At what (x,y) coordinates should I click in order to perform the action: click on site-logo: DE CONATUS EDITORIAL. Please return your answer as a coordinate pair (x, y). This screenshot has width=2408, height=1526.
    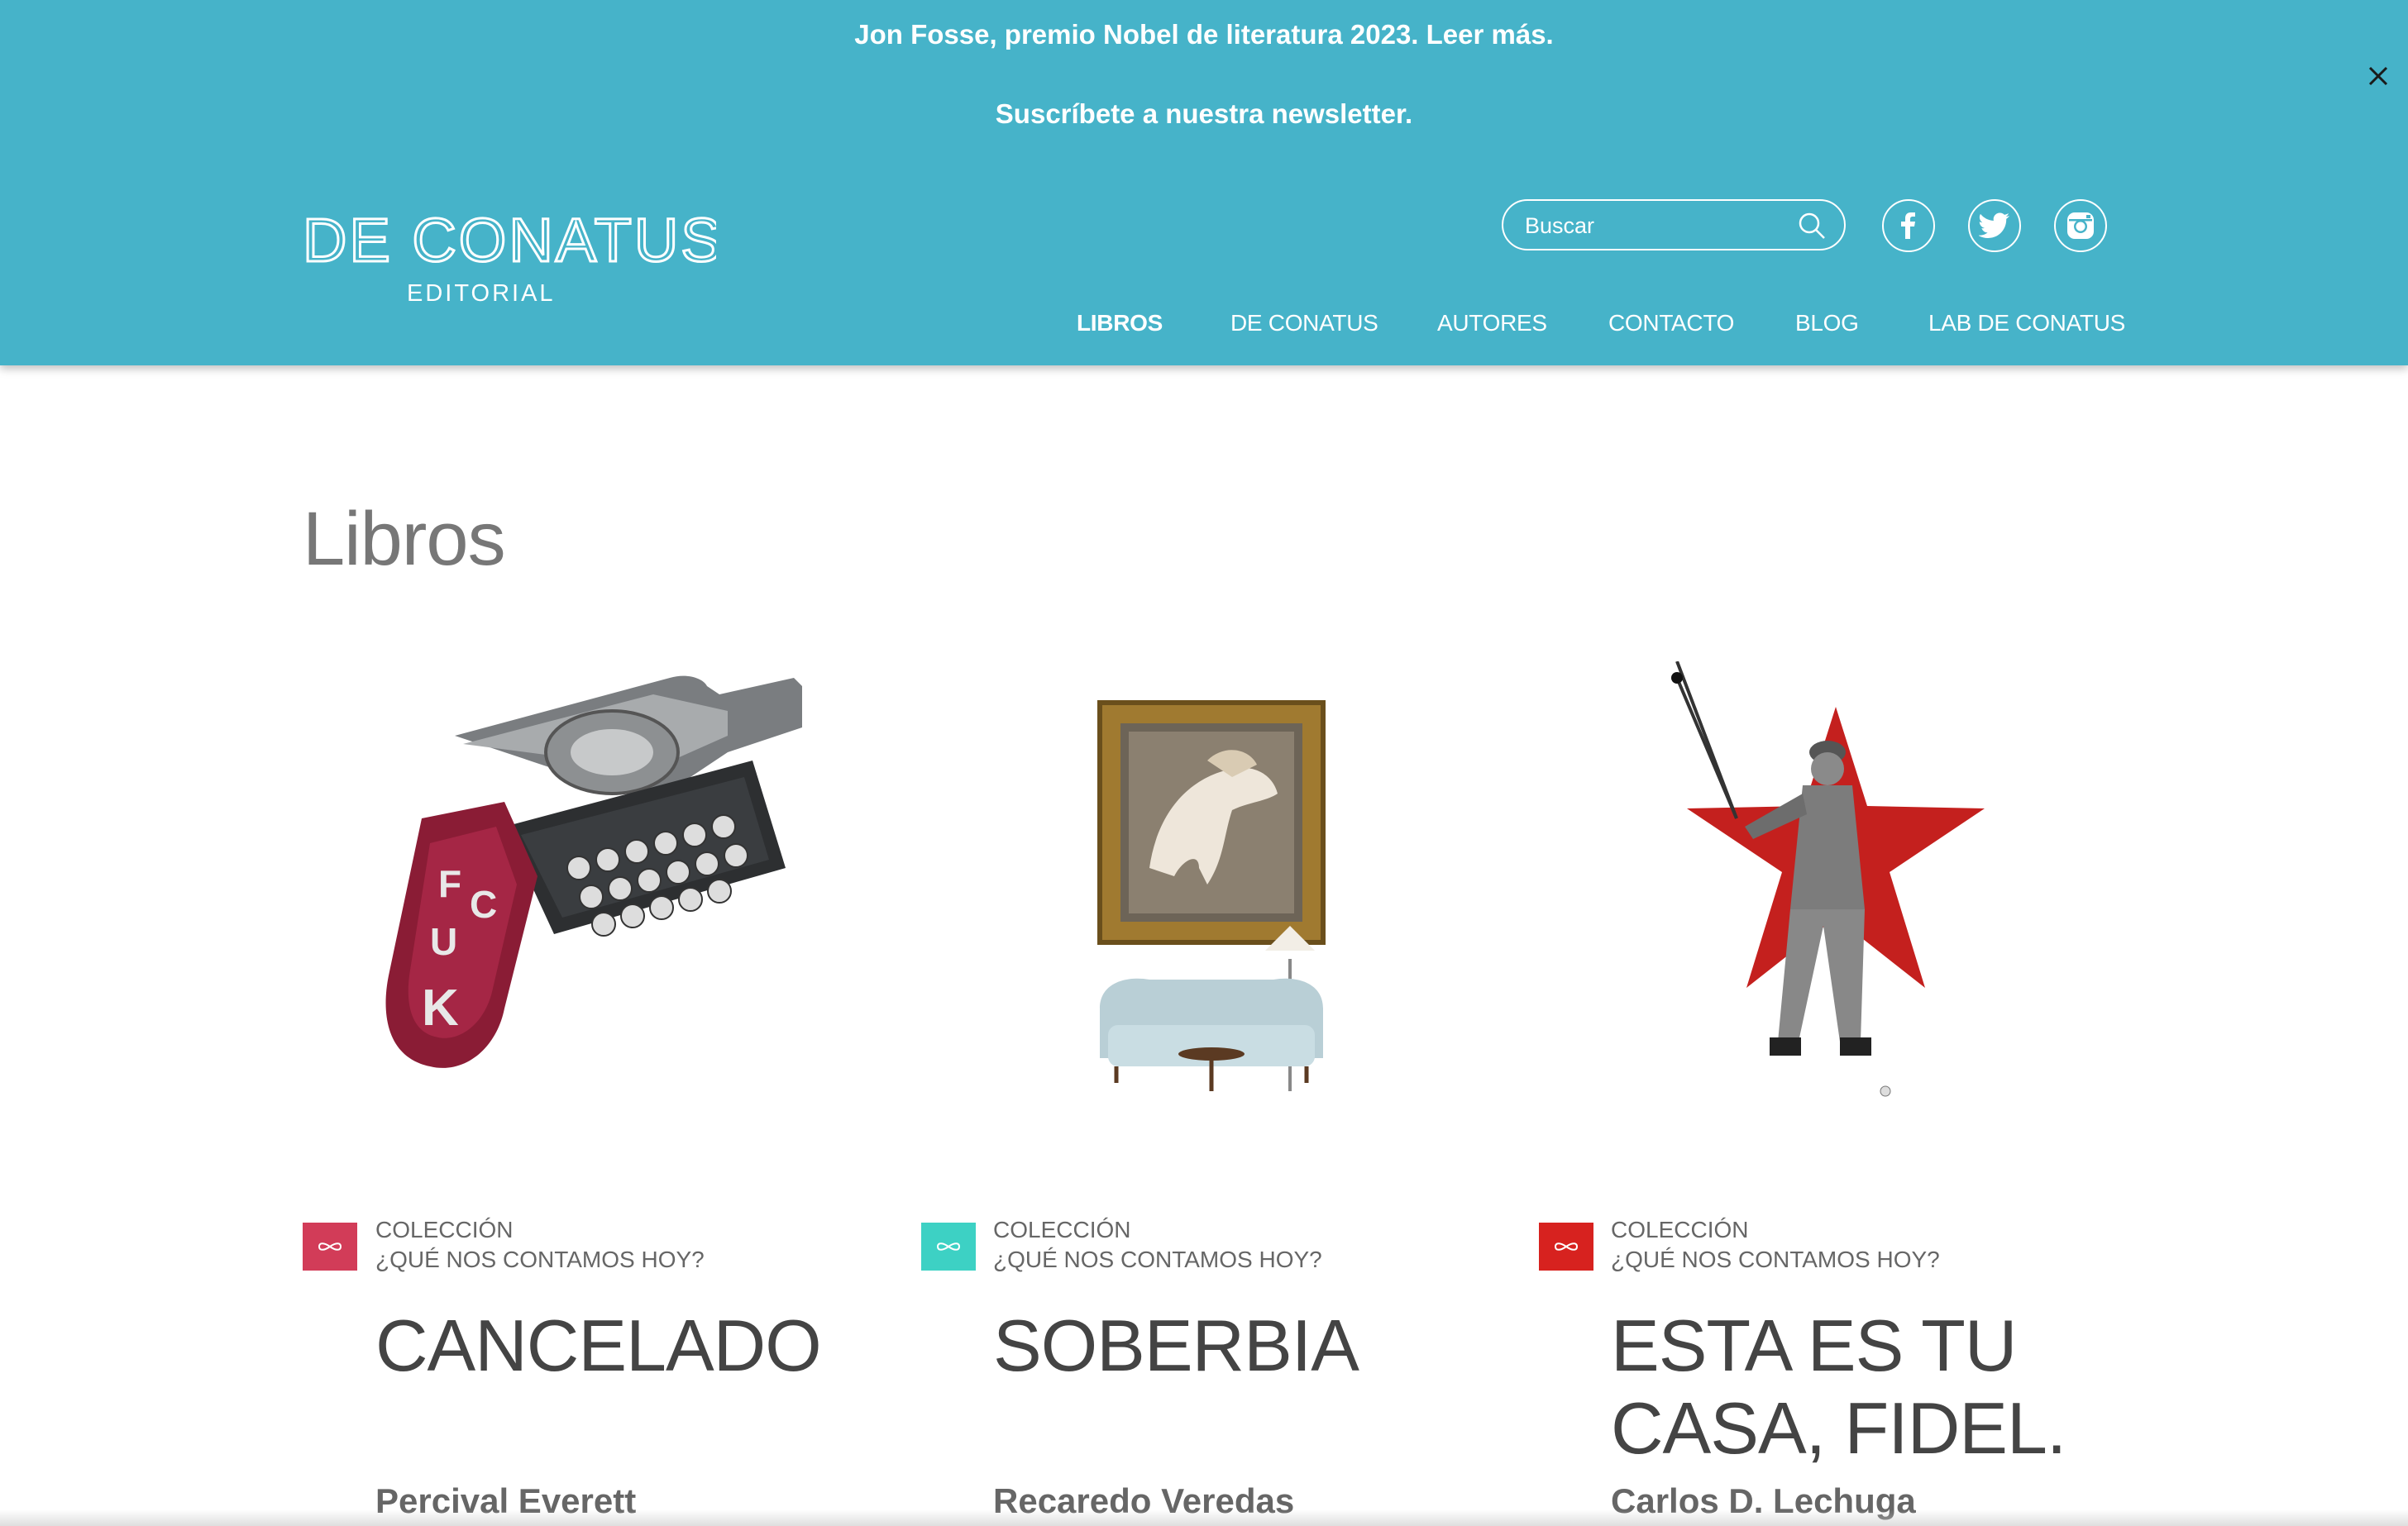
    Looking at the image, I should click on (513, 257).